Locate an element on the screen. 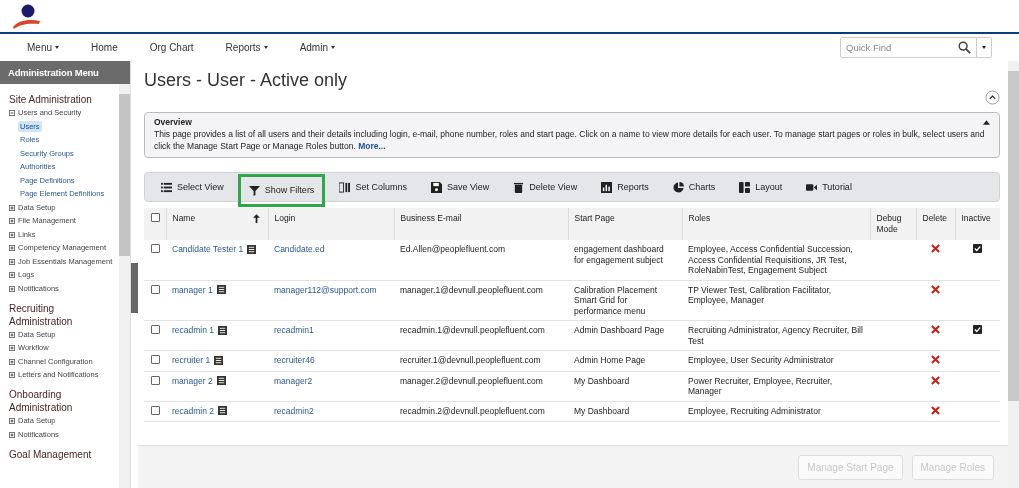 The height and width of the screenshot is (488, 1019). pie-chart-icon is located at coordinates (678, 187).